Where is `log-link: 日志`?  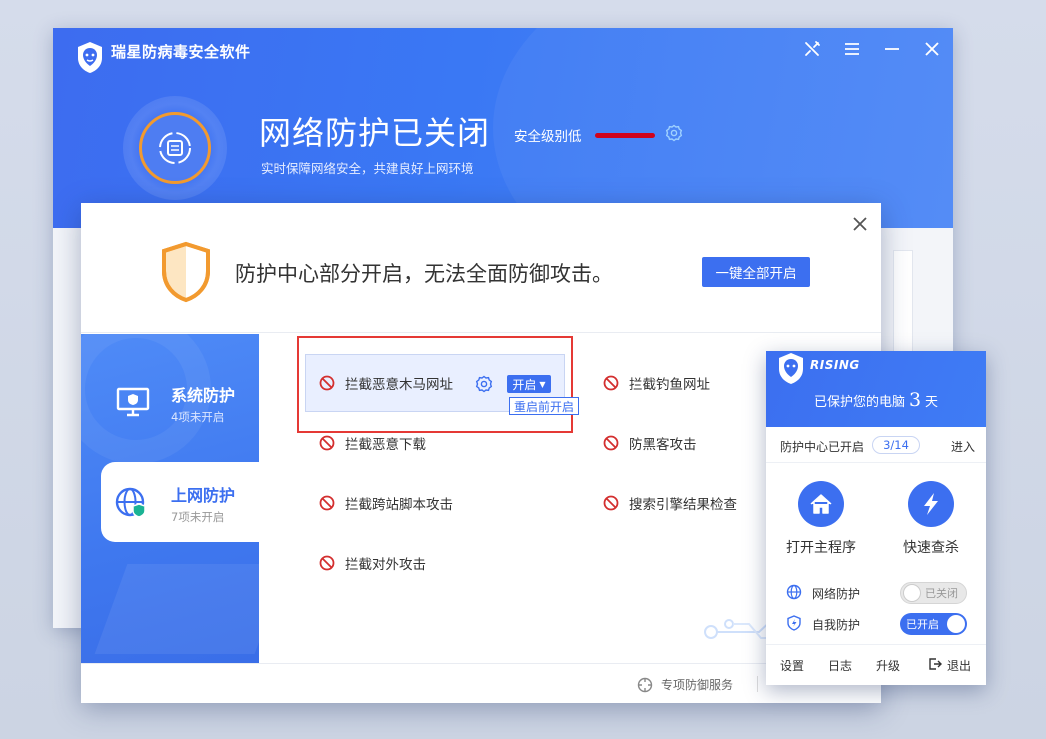 log-link: 日志 is located at coordinates (840, 665).